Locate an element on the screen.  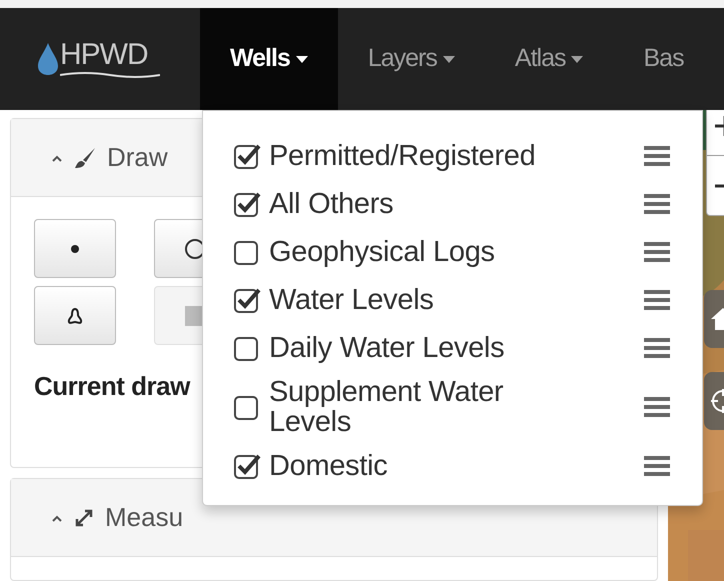
nav-menu: Bas is located at coordinates (663, 59).